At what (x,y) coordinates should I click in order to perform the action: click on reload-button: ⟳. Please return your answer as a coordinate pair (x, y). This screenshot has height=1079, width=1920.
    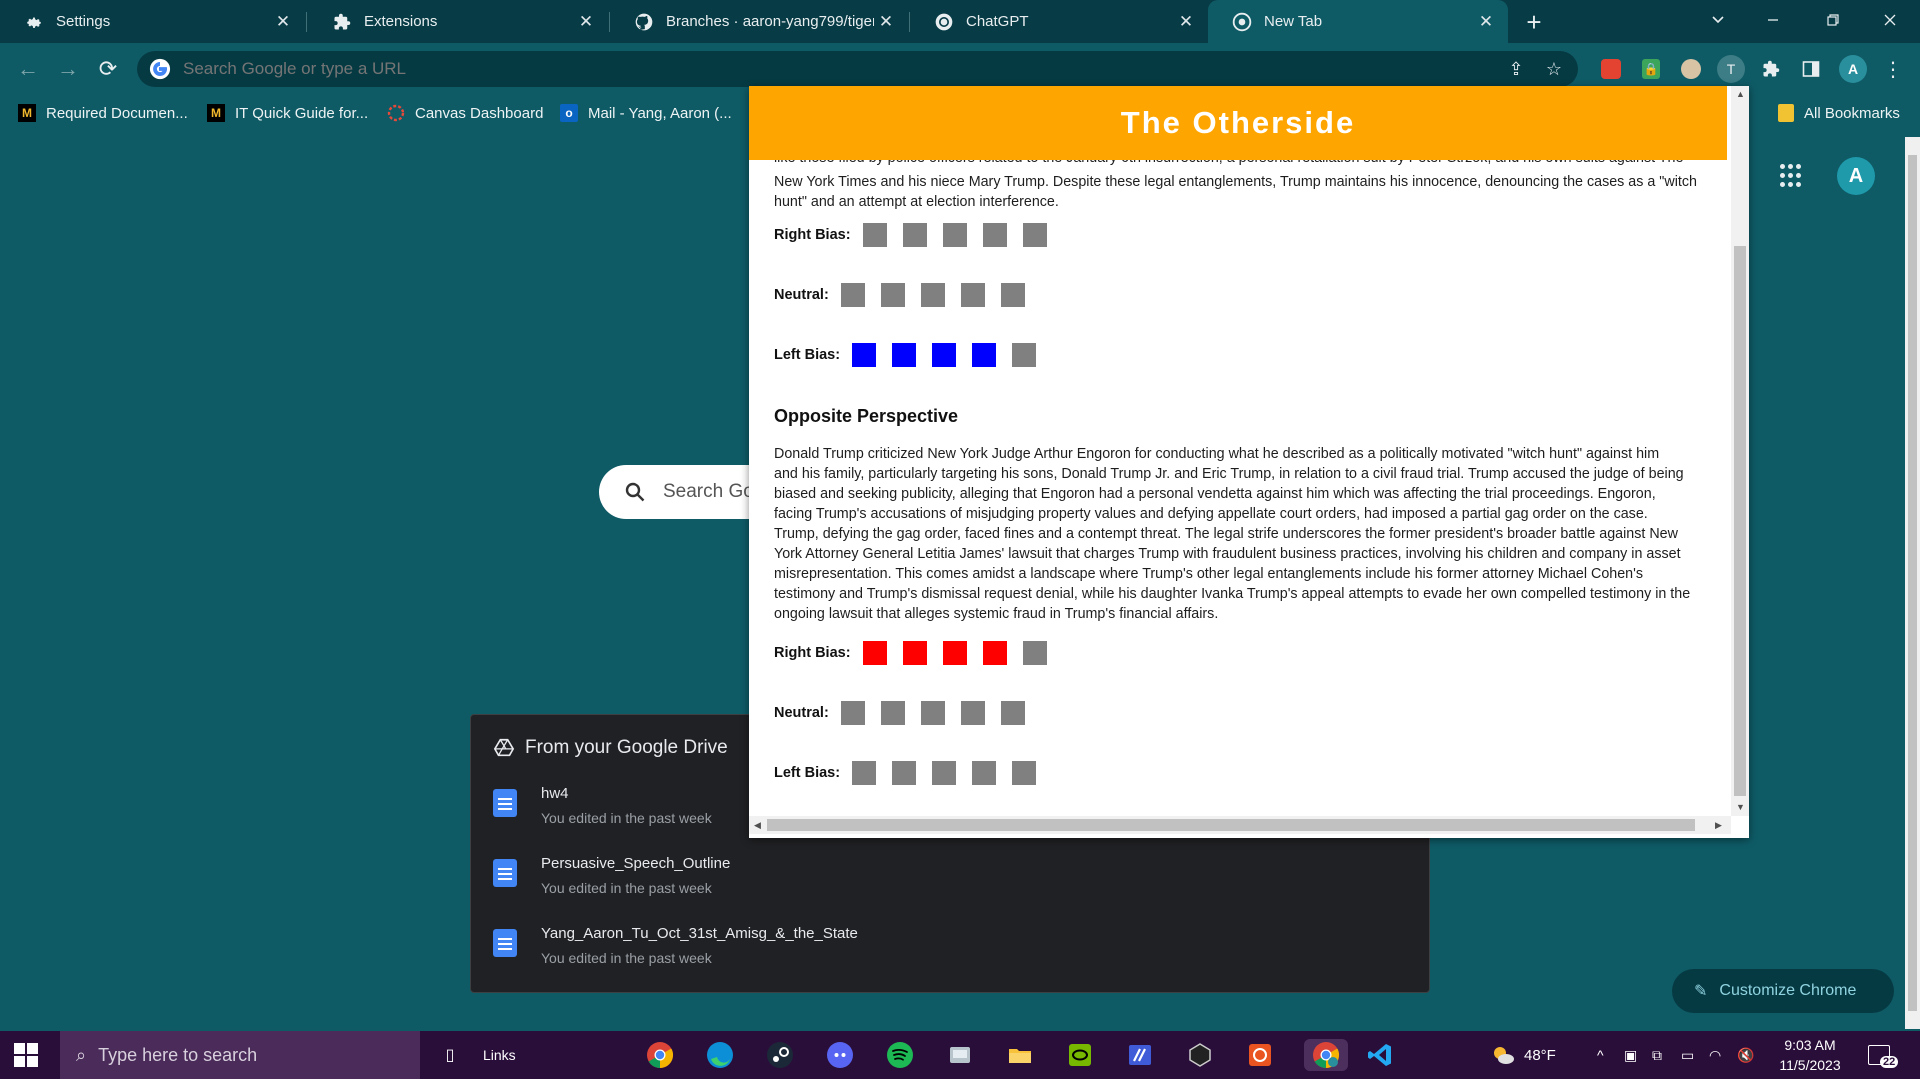
    Looking at the image, I should click on (108, 69).